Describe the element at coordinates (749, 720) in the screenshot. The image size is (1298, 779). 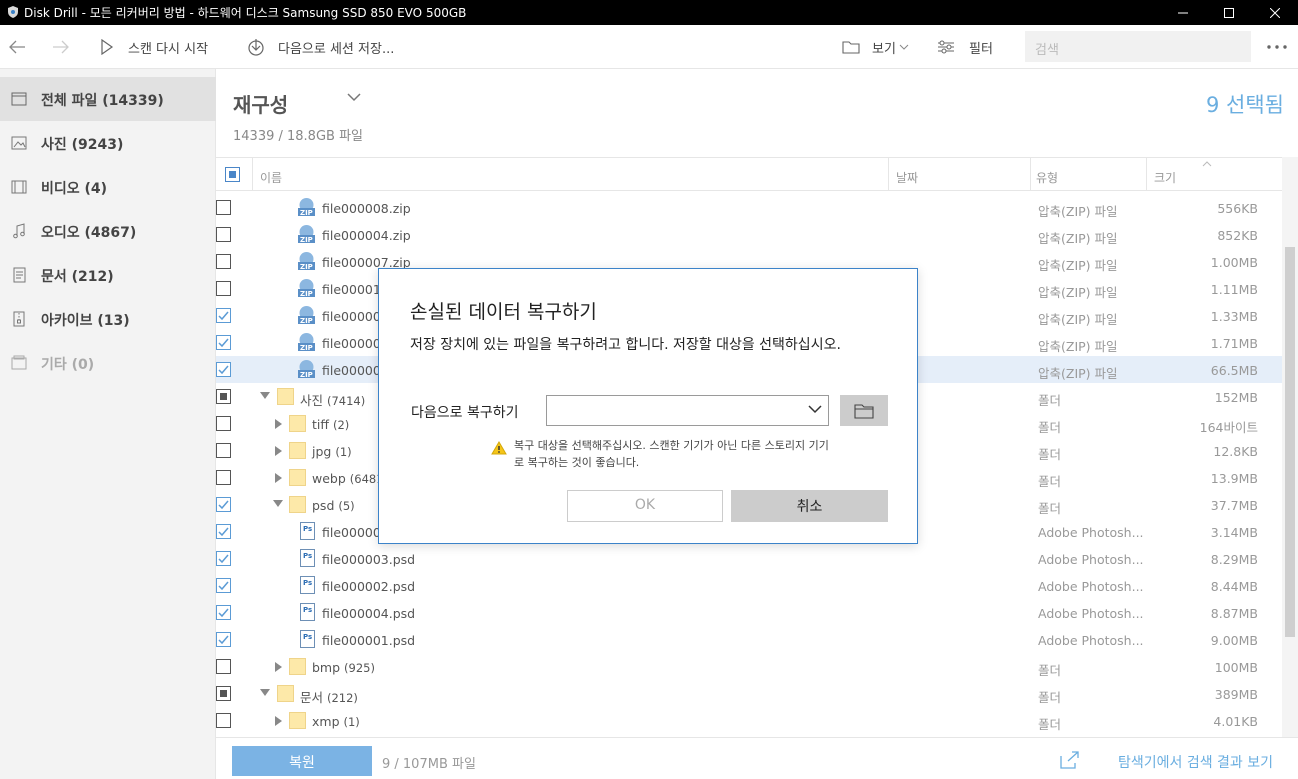
I see `table-row-folder: xmp (1) 폴더 4.01KB` at that location.